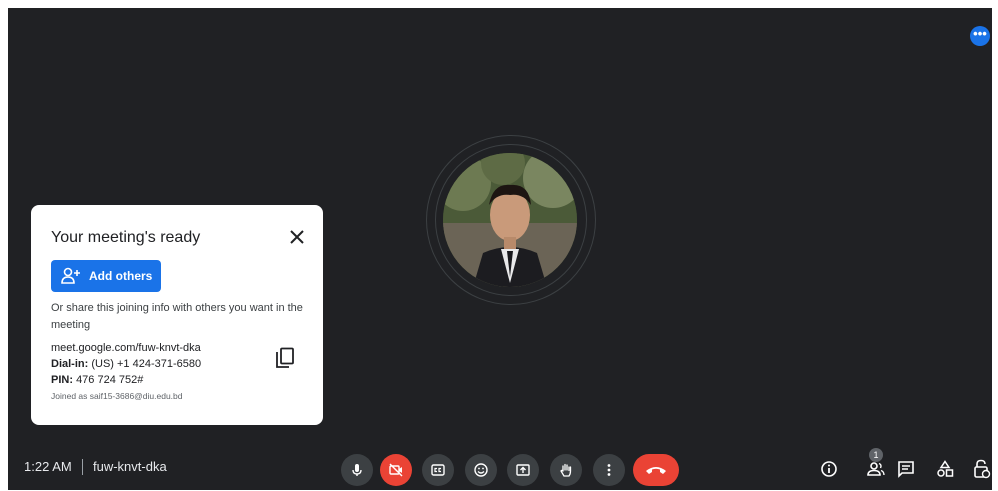 This screenshot has height=491, width=998. Describe the element at coordinates (62, 380) in the screenshot. I see `pin-label: PIN:` at that location.